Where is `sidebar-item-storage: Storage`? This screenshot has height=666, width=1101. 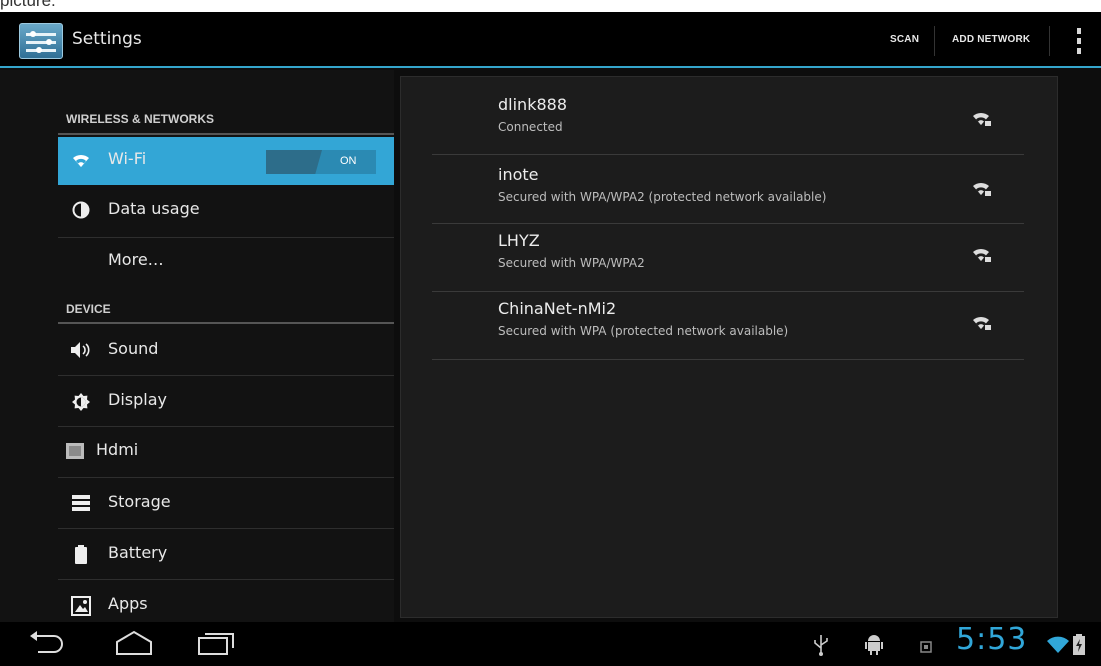 sidebar-item-storage: Storage is located at coordinates (226, 504).